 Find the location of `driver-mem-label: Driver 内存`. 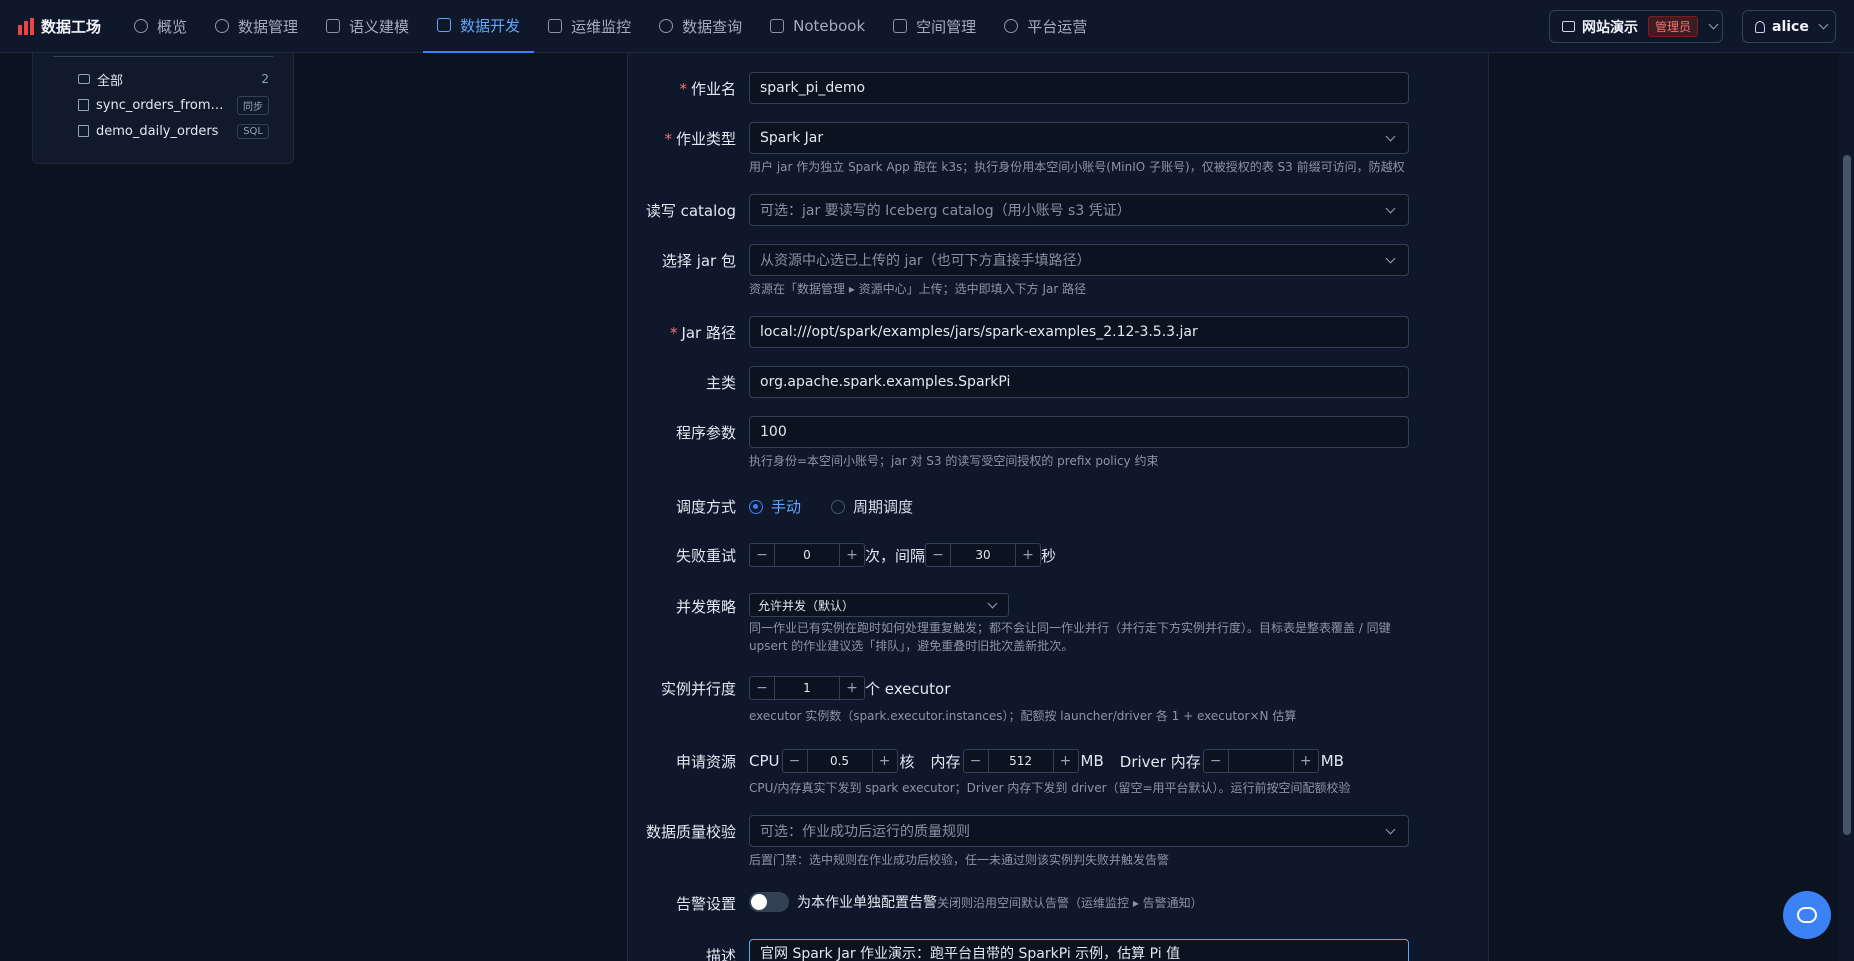

driver-mem-label: Driver 内存 is located at coordinates (1160, 761).